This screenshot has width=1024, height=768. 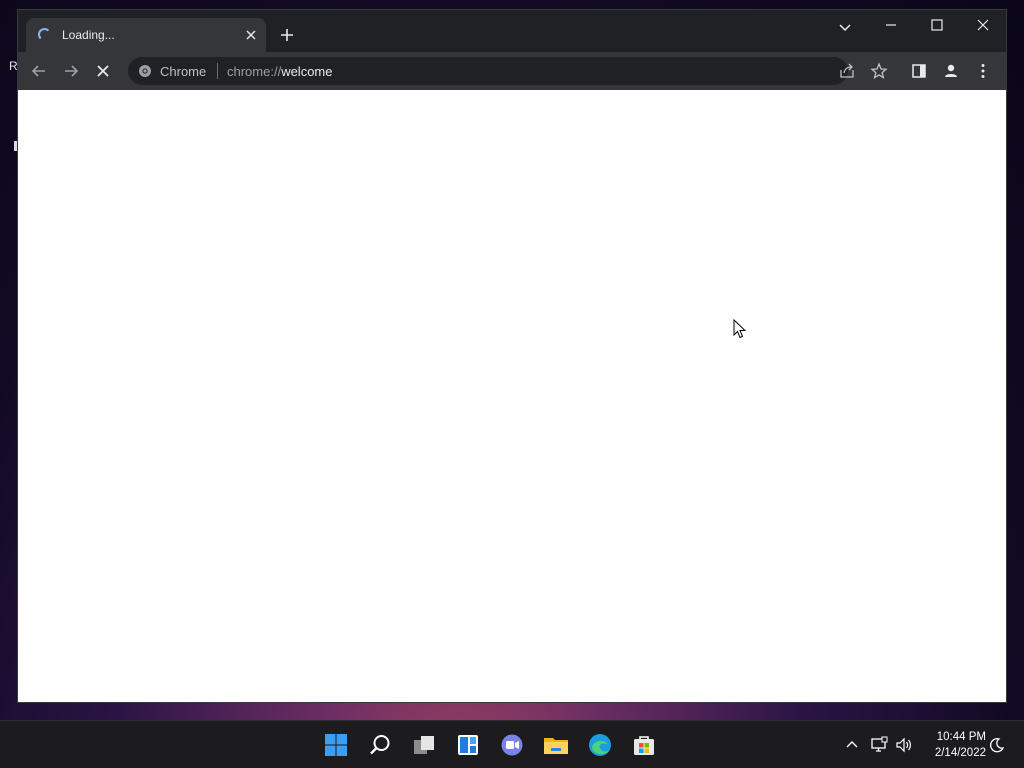 What do you see at coordinates (644, 745) in the screenshot?
I see `store-icon` at bounding box center [644, 745].